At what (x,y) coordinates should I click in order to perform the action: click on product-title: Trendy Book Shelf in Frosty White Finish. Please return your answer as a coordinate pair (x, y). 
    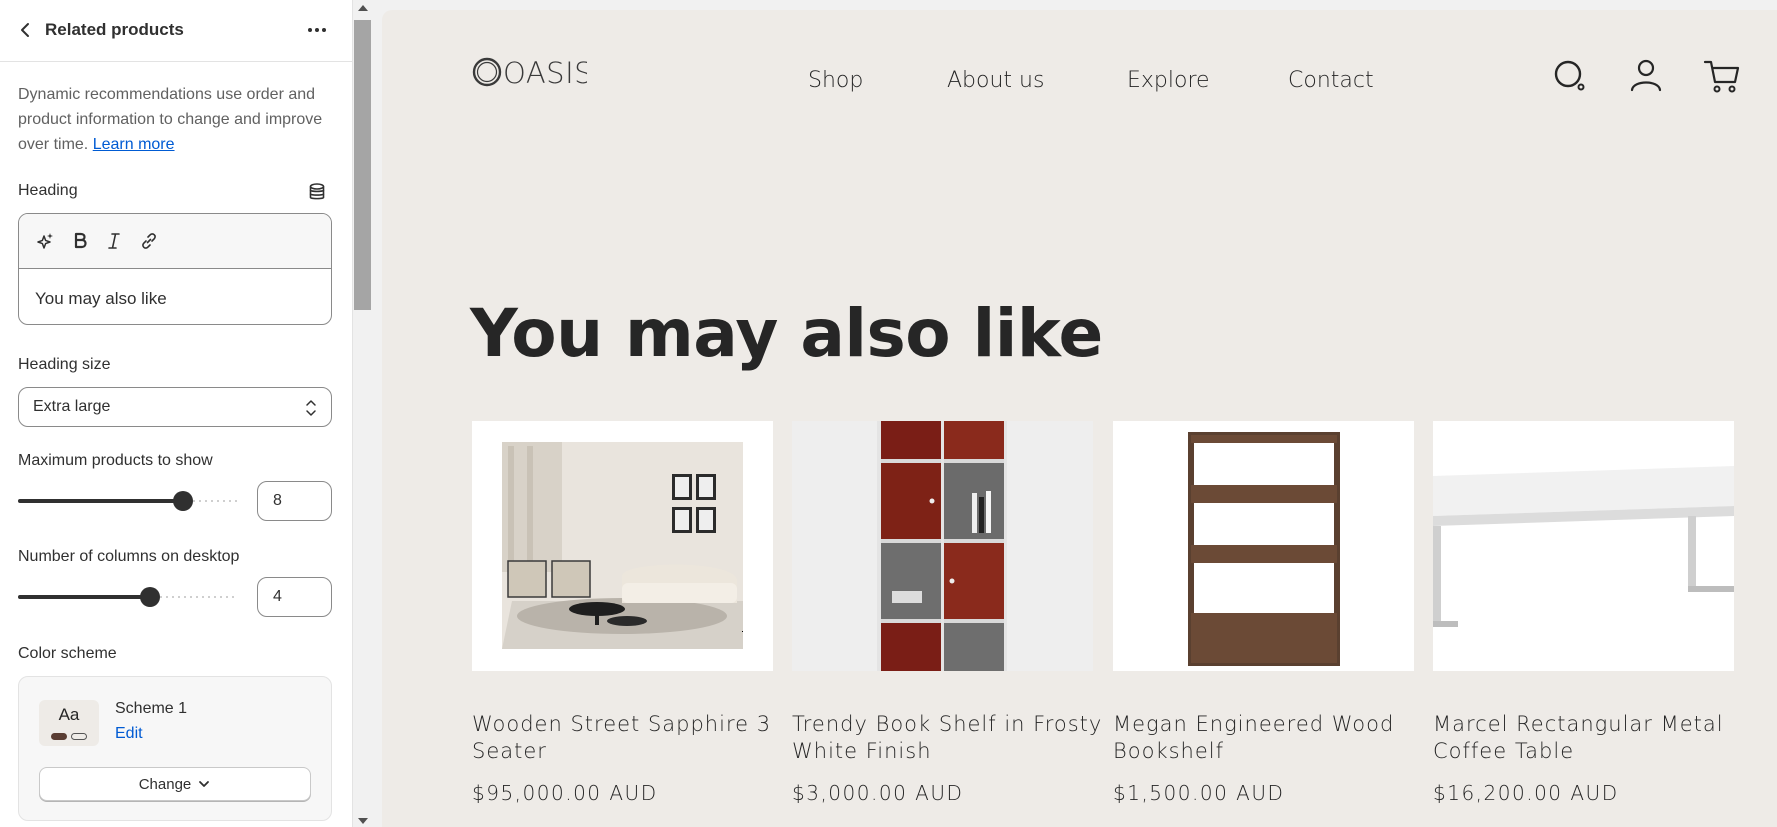
    Looking at the image, I should click on (952, 738).